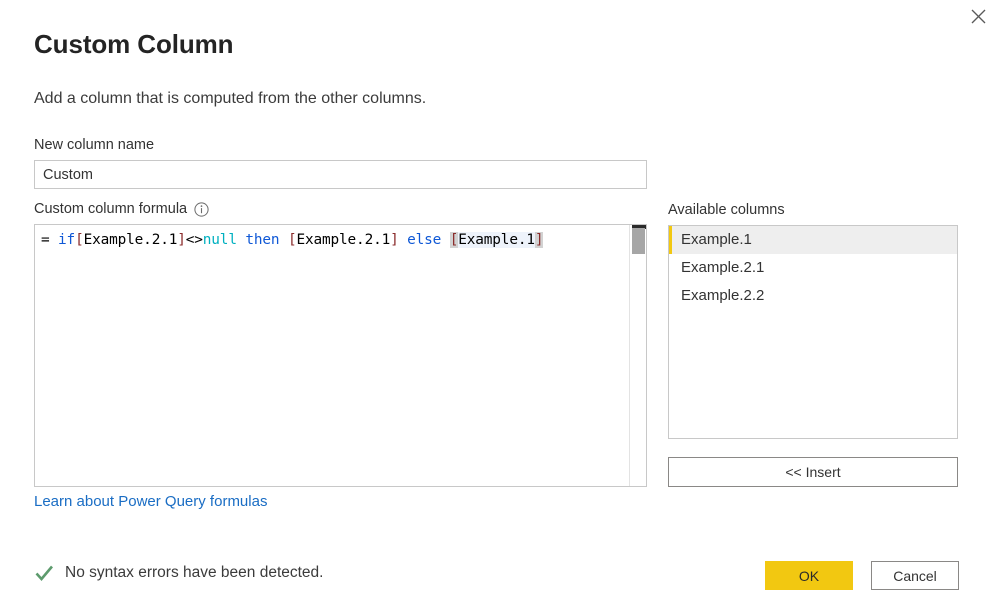 This screenshot has height=613, width=999. Describe the element at coordinates (813, 296) in the screenshot. I see `available-column-item: Example.2.2` at that location.